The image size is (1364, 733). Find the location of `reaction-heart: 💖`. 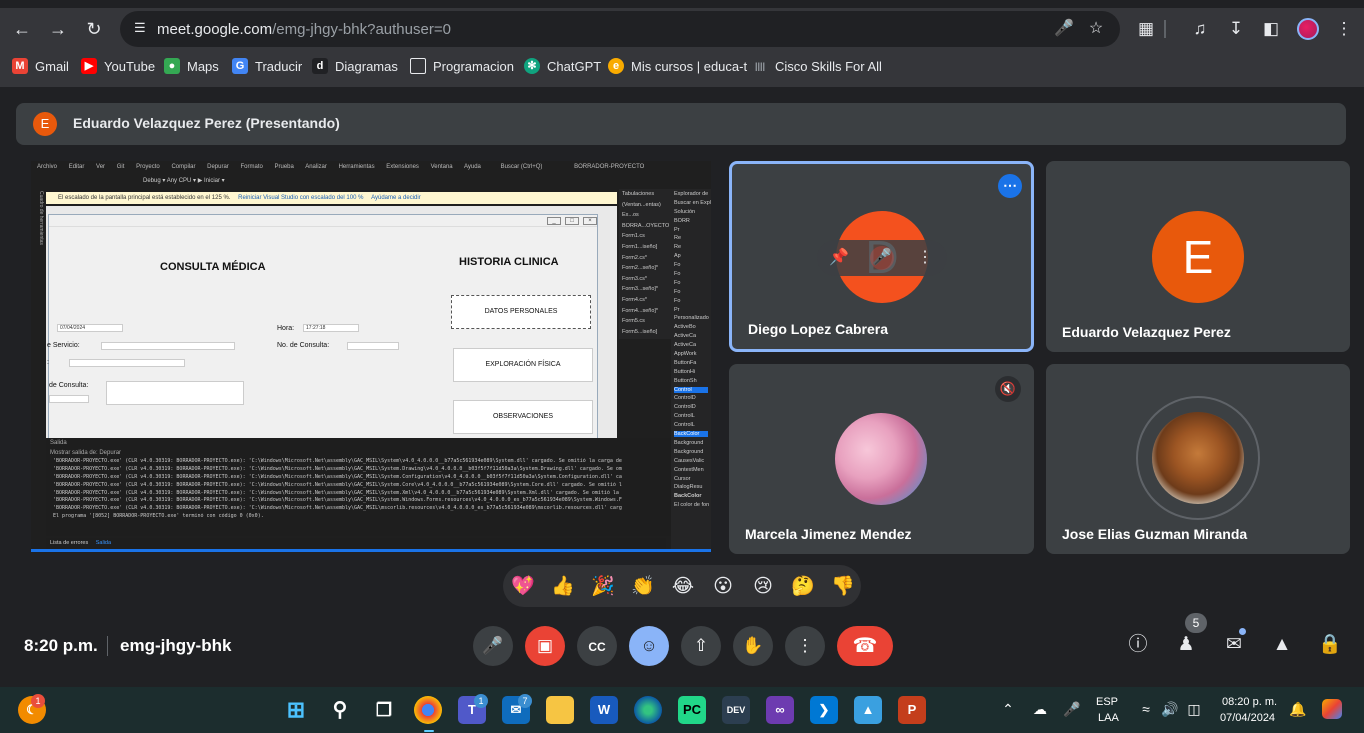

reaction-heart: 💖 is located at coordinates (523, 586).